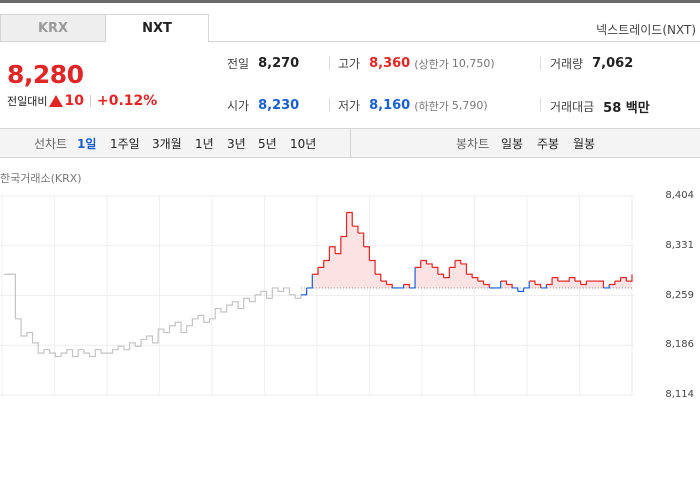  I want to click on stat-value: 7,062, so click(613, 63).